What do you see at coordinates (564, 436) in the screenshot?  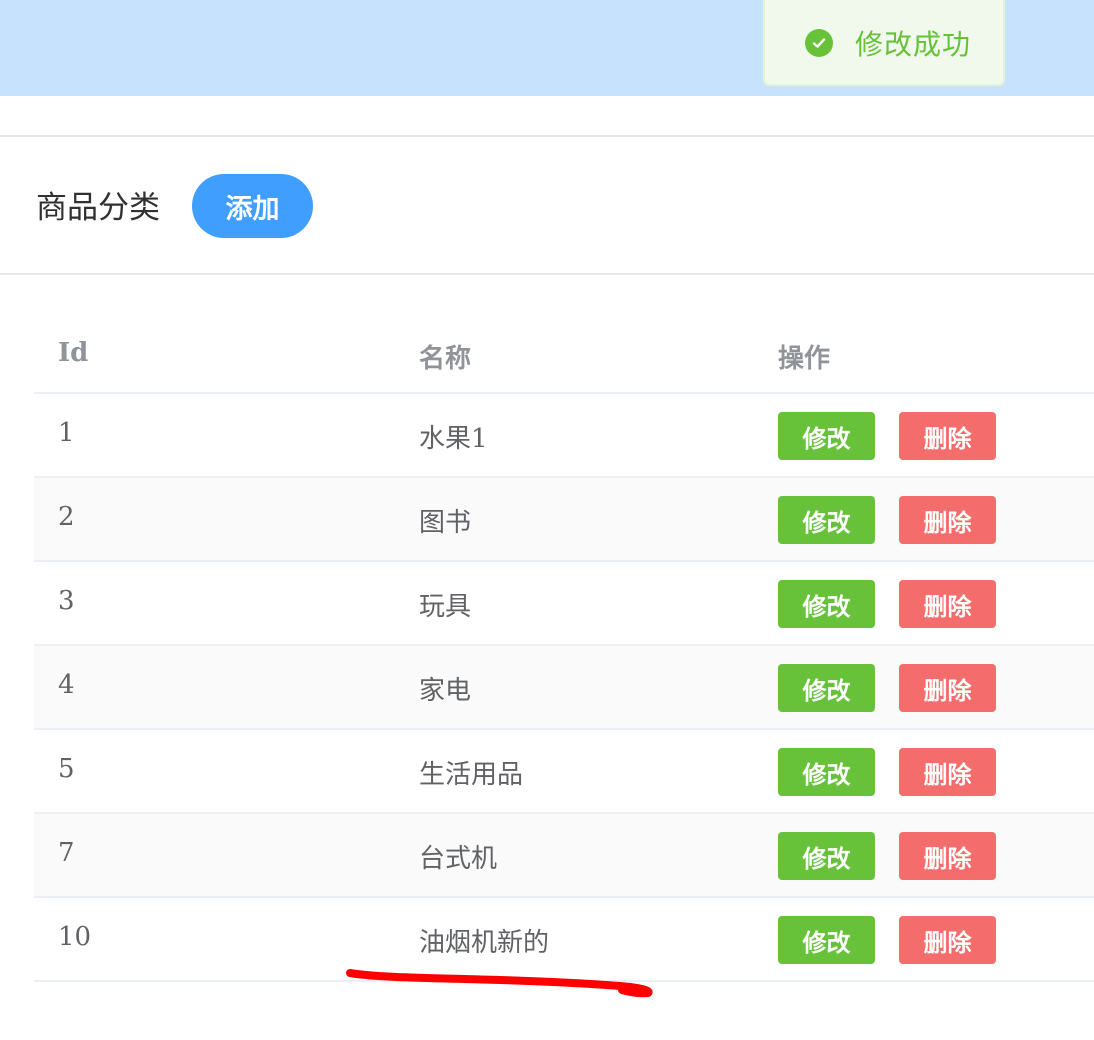 I see `table-row: 1 水果1 修改 删除` at bounding box center [564, 436].